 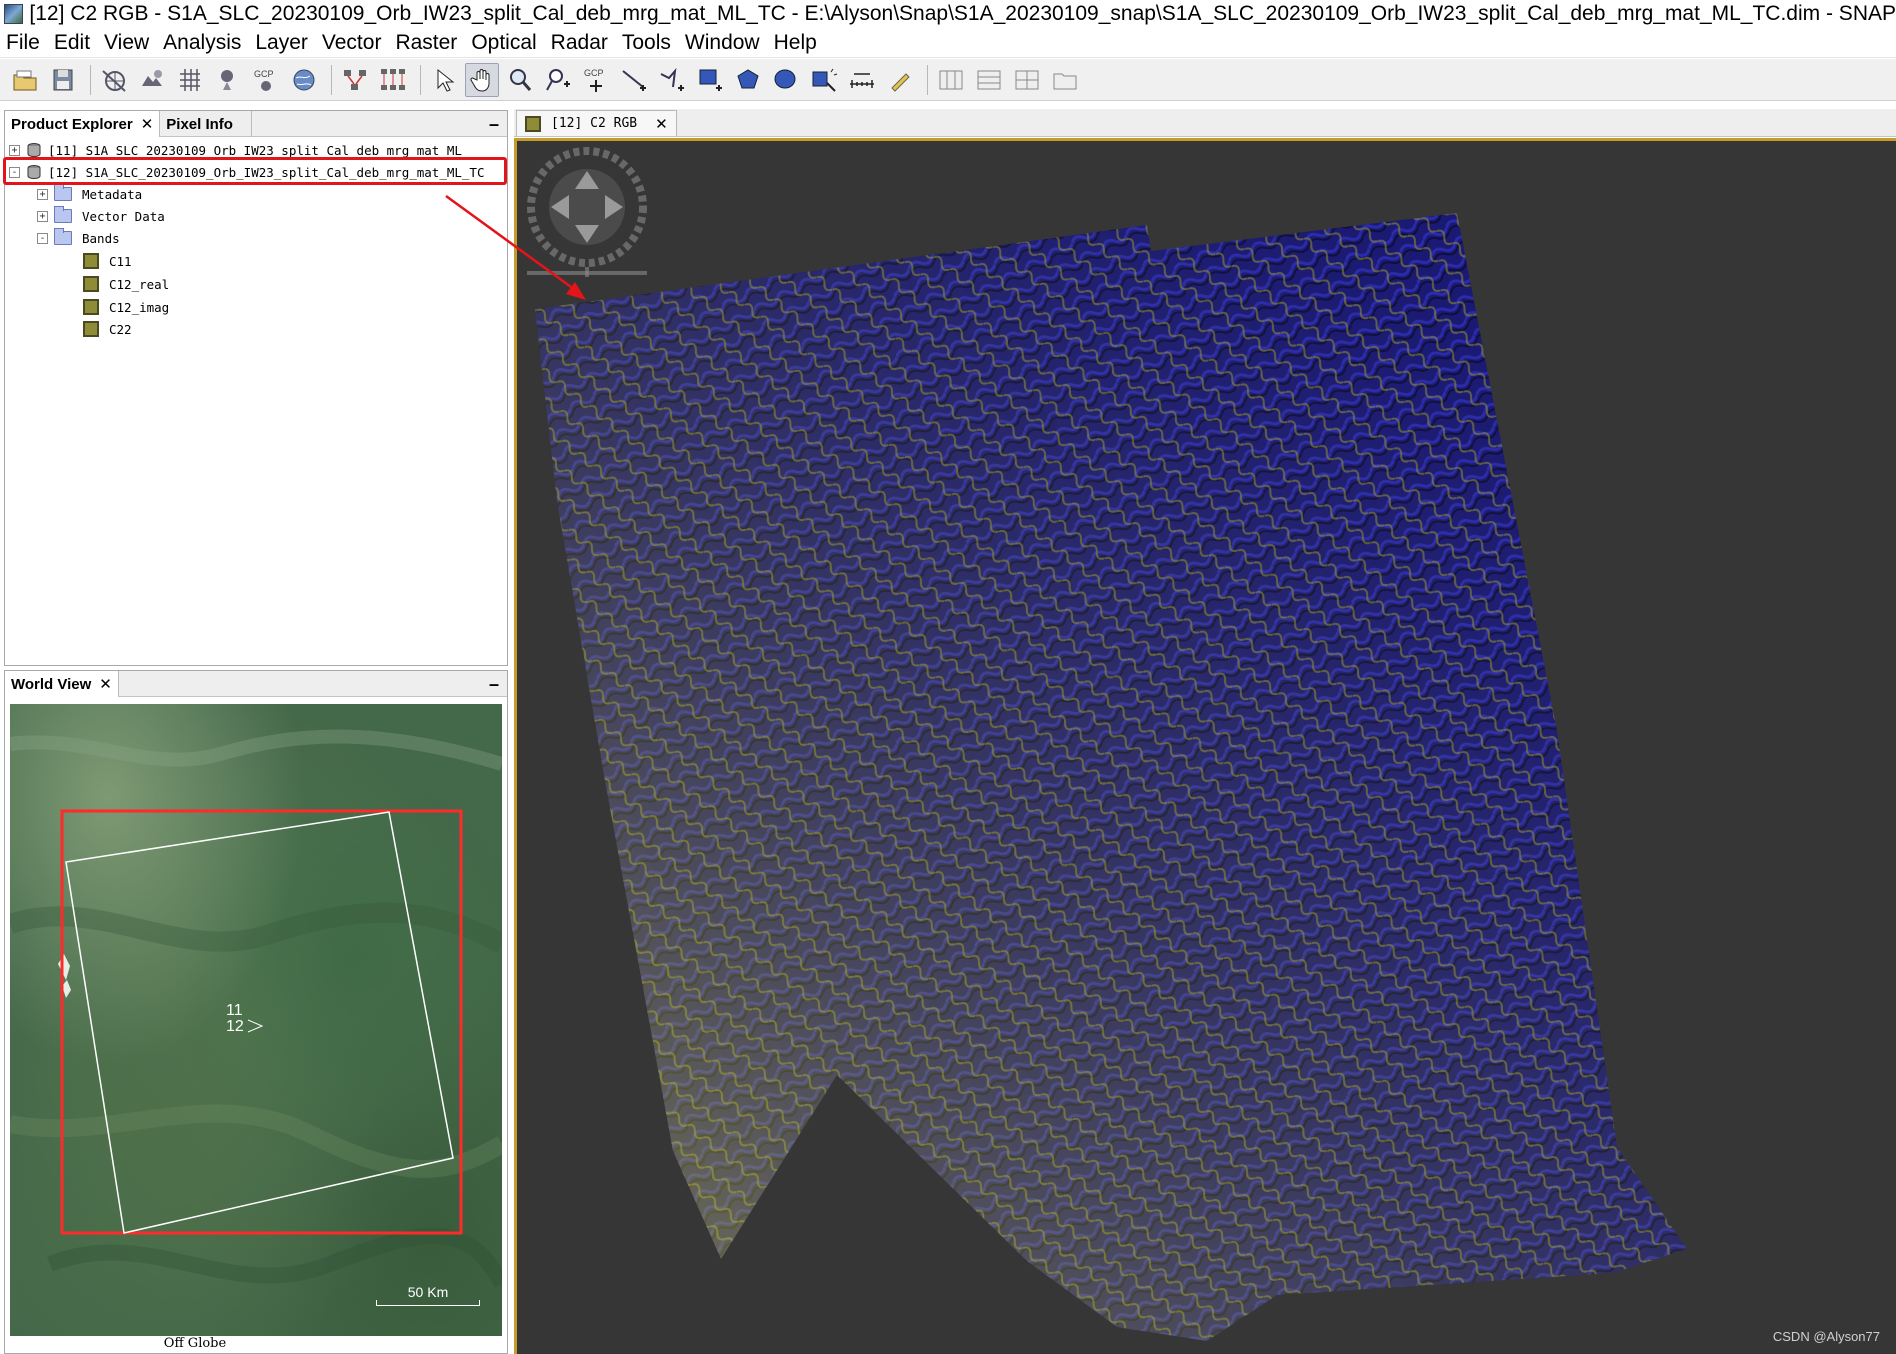 I want to click on collapse-toggle: -, so click(x=42, y=238).